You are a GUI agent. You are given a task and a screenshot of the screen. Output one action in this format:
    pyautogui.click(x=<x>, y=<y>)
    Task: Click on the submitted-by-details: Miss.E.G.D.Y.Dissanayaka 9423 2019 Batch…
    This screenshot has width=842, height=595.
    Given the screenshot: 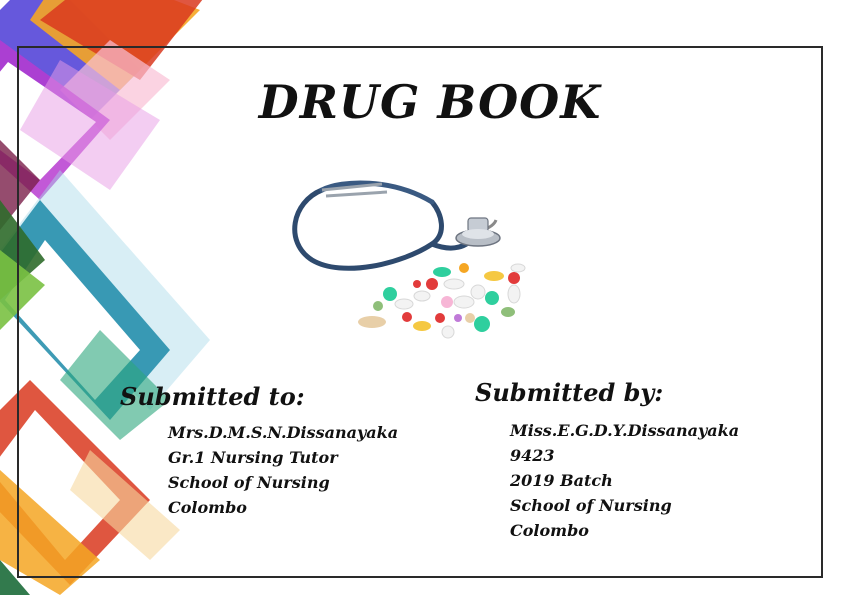 What is the action you would take?
    pyautogui.click(x=624, y=480)
    